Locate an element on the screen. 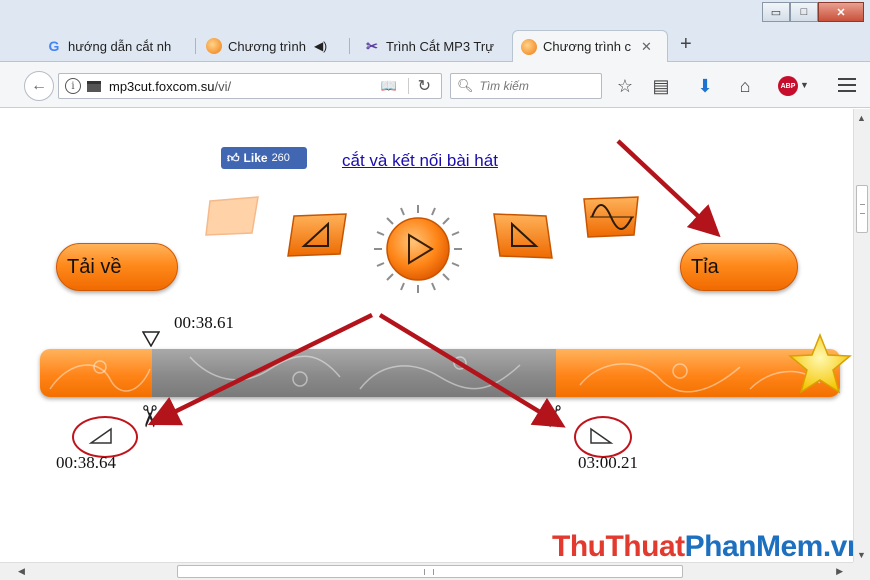  tab-2: Chương trình ◀) is located at coordinates (274, 46).